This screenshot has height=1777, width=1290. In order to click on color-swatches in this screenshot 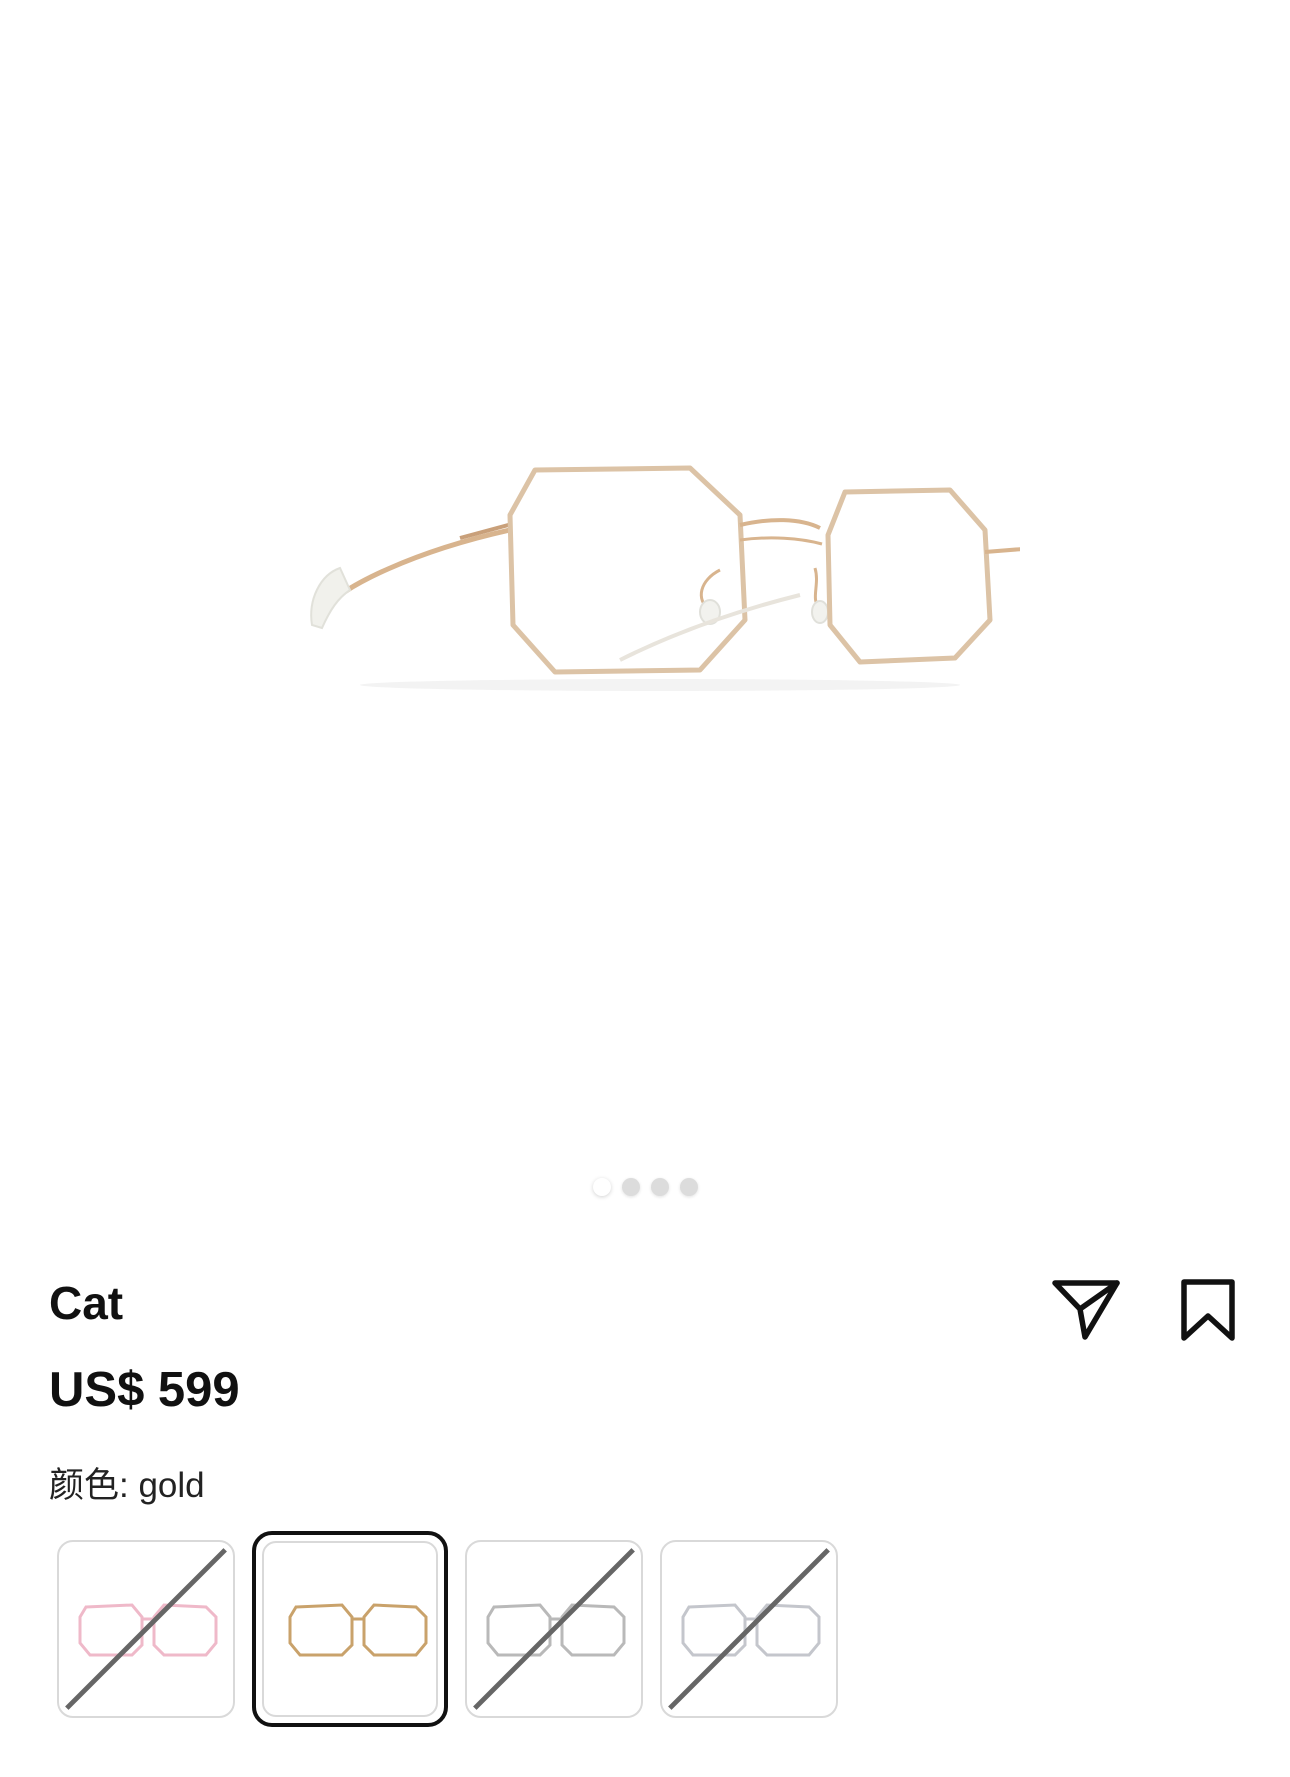, I will do `click(447, 1629)`.